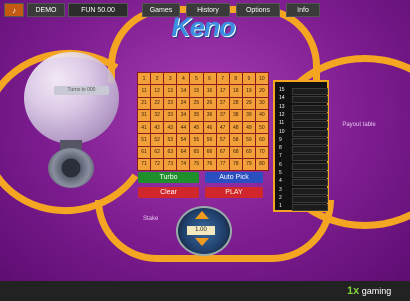  Describe the element at coordinates (157, 152) in the screenshot. I see `board-cell: 62` at that location.